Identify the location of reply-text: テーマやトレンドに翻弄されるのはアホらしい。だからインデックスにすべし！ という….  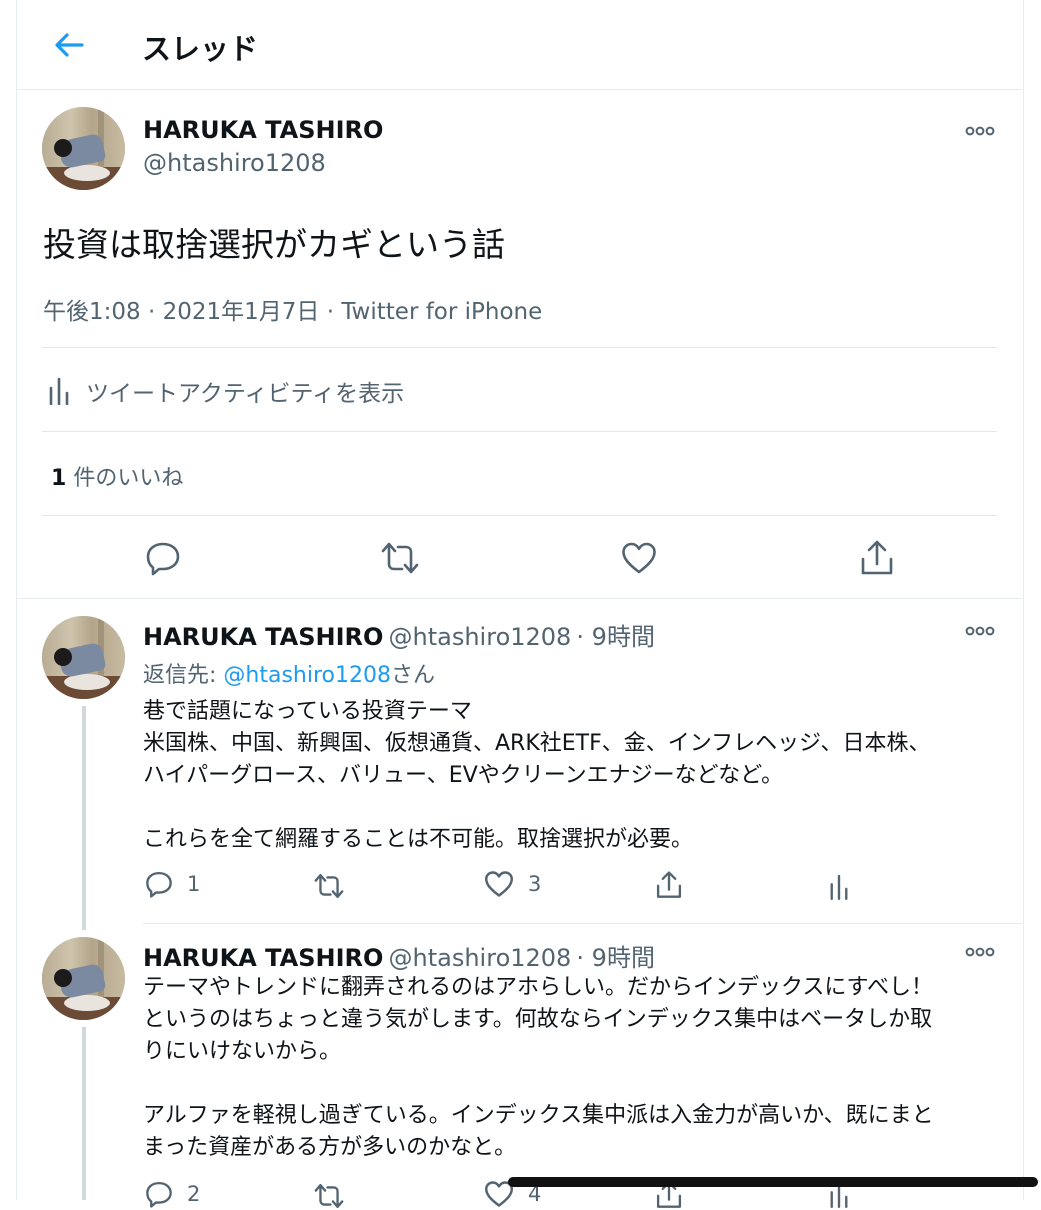
(538, 1067).